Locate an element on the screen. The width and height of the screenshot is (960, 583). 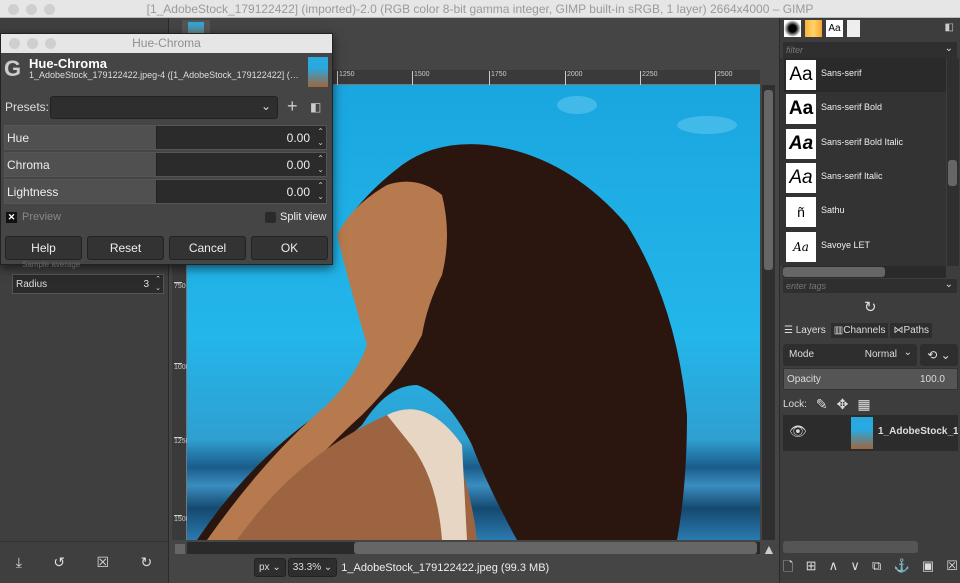
window-controls is located at coordinates (31, 9).